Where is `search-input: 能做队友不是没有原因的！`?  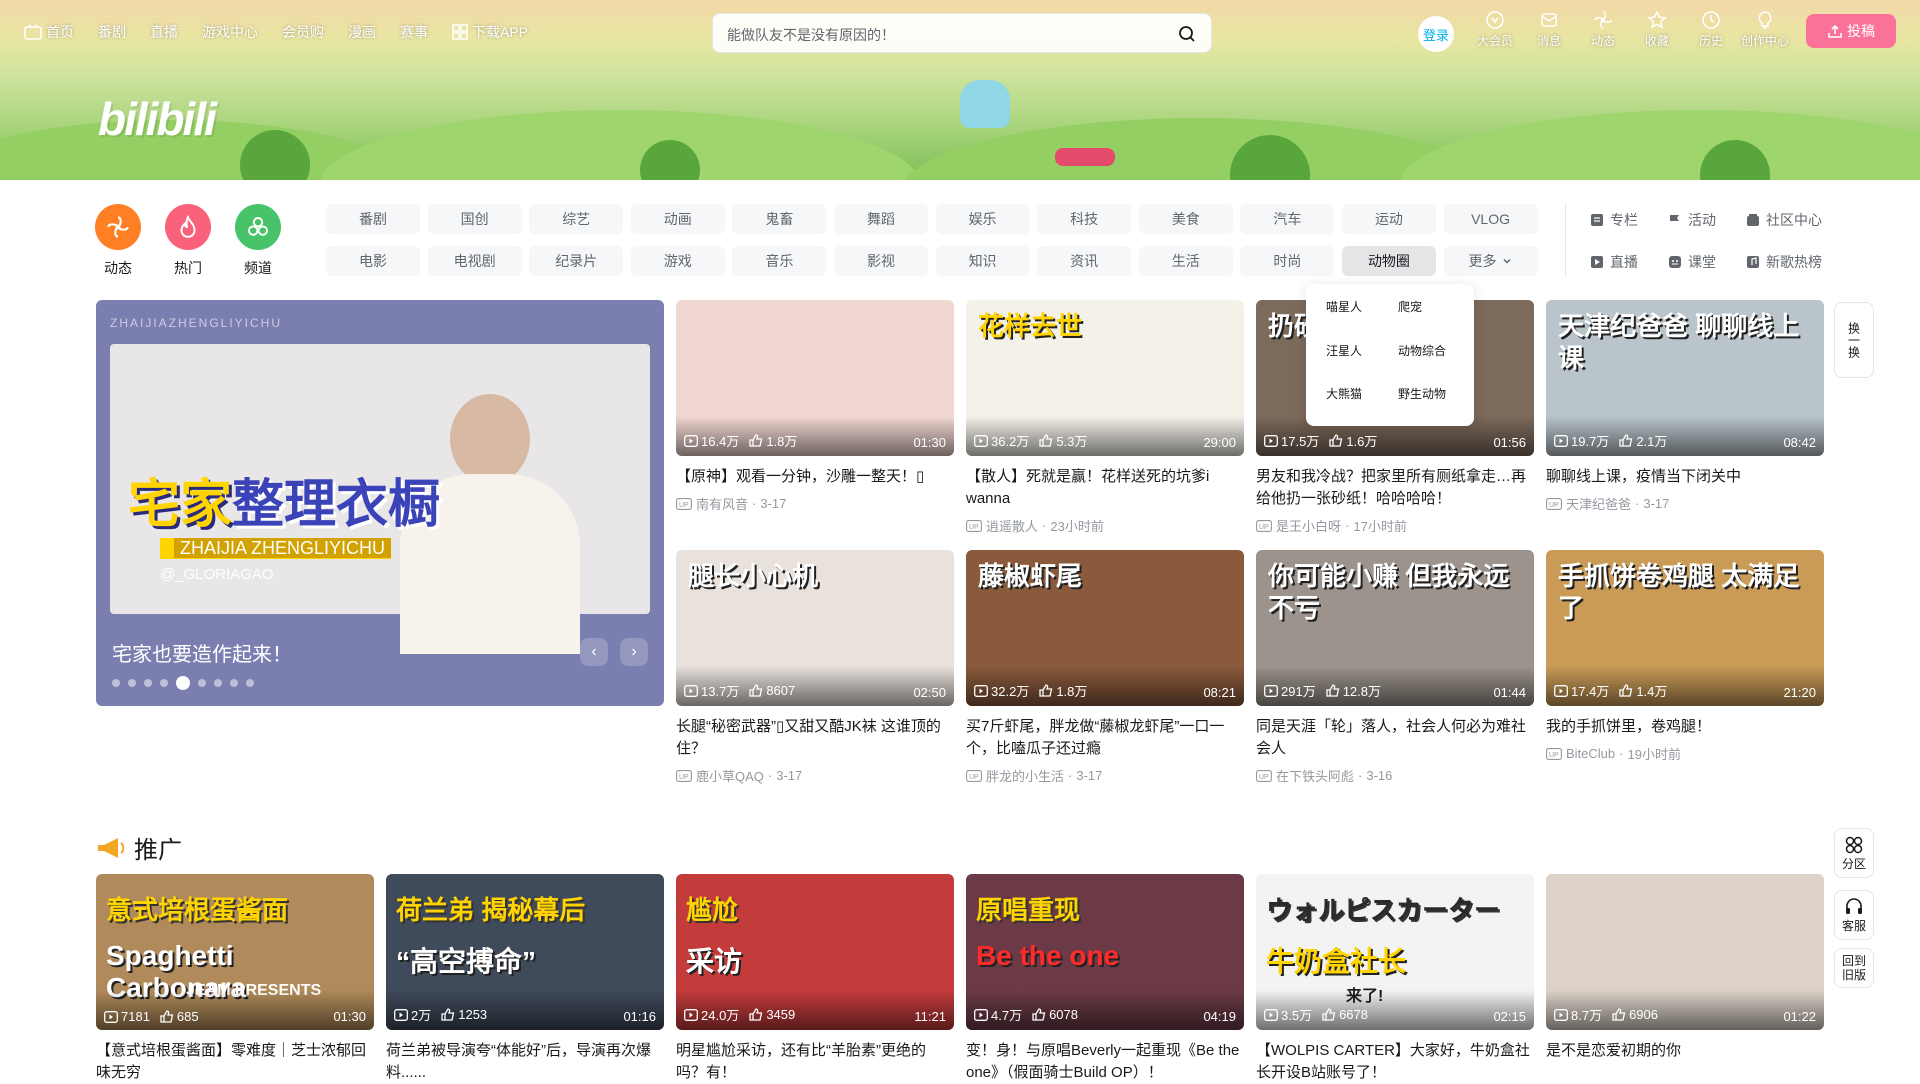 search-input: 能做队友不是没有原因的！ is located at coordinates (811, 35).